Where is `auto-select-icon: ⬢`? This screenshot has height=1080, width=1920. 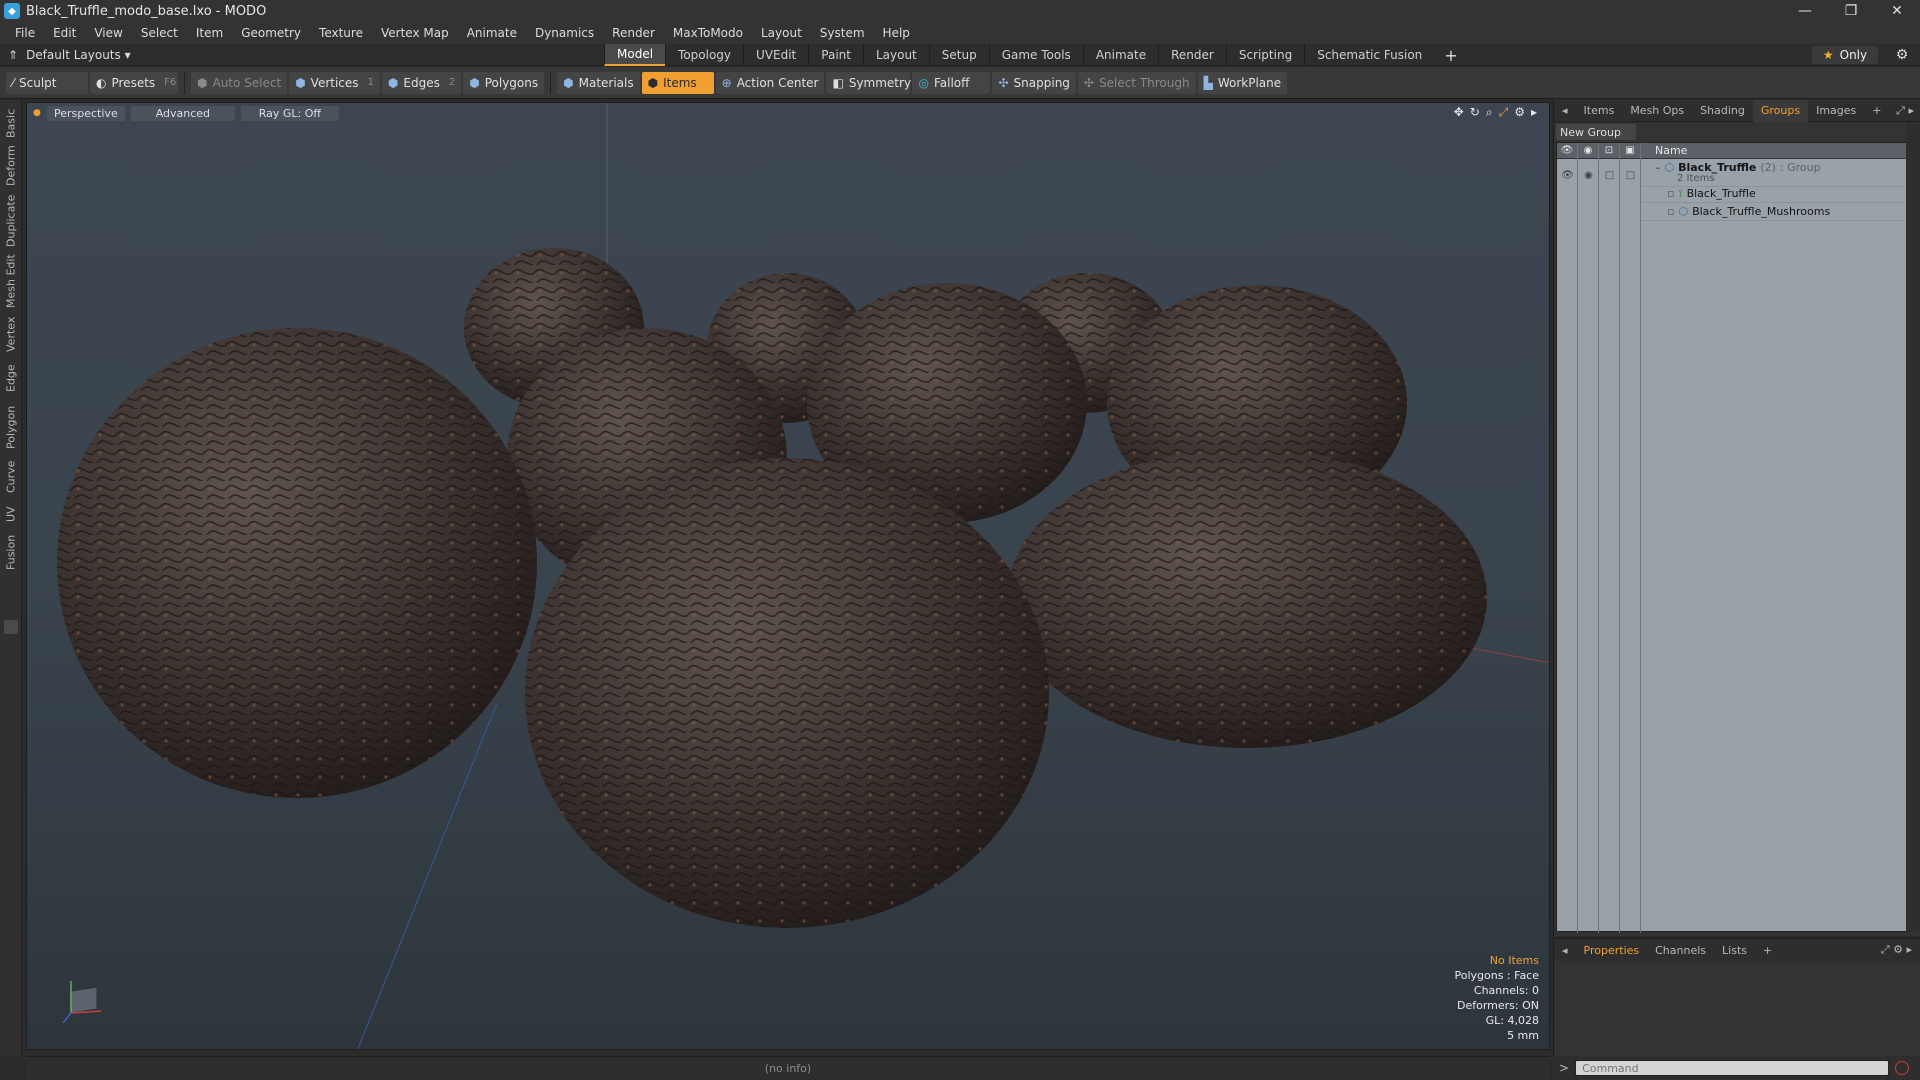
auto-select-icon: ⬢ is located at coordinates (202, 82).